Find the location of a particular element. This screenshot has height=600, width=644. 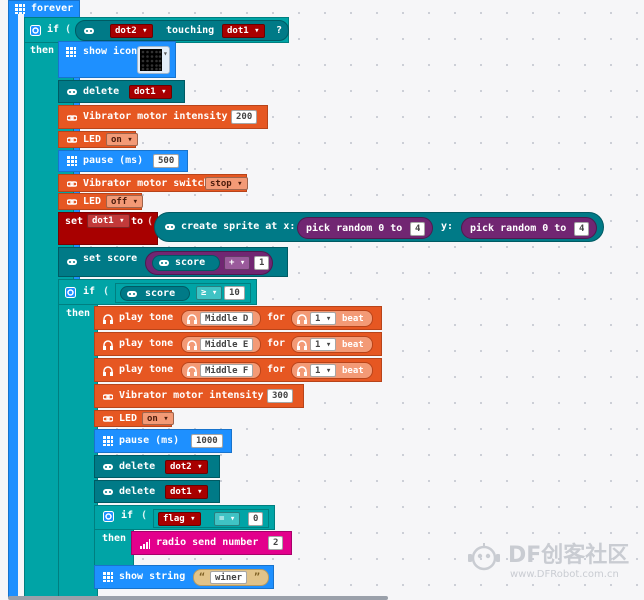

note-reporter: Middle D is located at coordinates (221, 318).